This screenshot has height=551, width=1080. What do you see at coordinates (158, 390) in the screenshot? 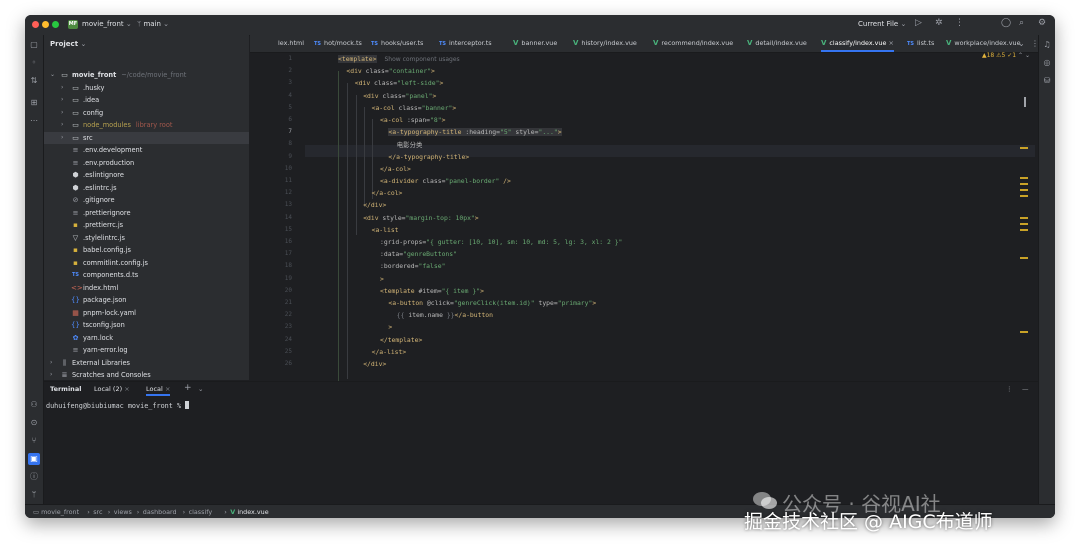
I see `terminal-tab-local: Local ×` at bounding box center [158, 390].